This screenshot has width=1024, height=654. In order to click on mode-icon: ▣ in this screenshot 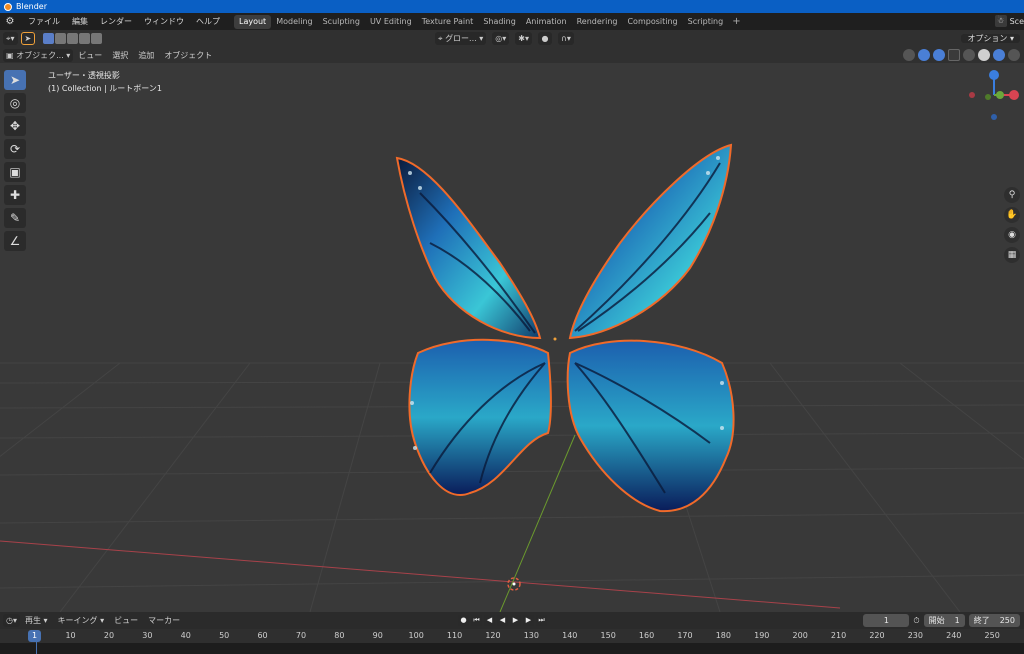, I will do `click(10, 55)`.